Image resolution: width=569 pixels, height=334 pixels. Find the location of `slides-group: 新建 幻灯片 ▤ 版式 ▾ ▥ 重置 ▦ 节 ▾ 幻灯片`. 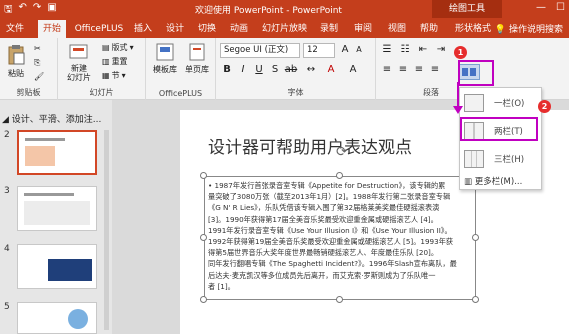

slides-group: 新建 幻灯片 ▤ 版式 ▾ ▥ 重置 ▦ 节 ▾ 幻灯片 is located at coordinates (102, 69).